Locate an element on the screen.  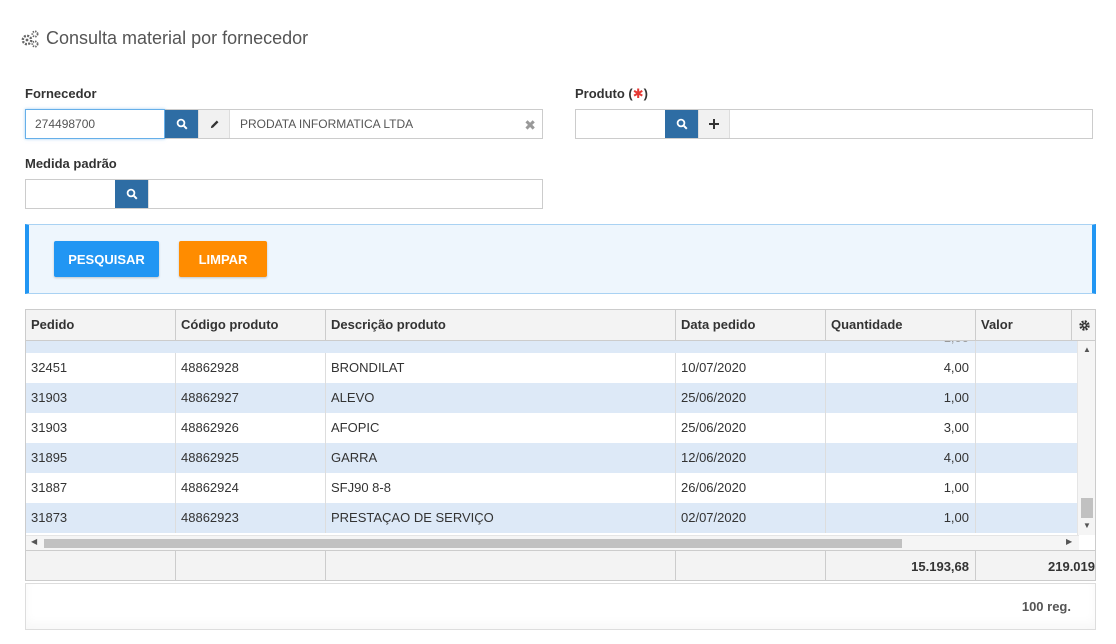
cell-descricao: PRESTAÇAO DE SERVIÇO is located at coordinates (501, 518).